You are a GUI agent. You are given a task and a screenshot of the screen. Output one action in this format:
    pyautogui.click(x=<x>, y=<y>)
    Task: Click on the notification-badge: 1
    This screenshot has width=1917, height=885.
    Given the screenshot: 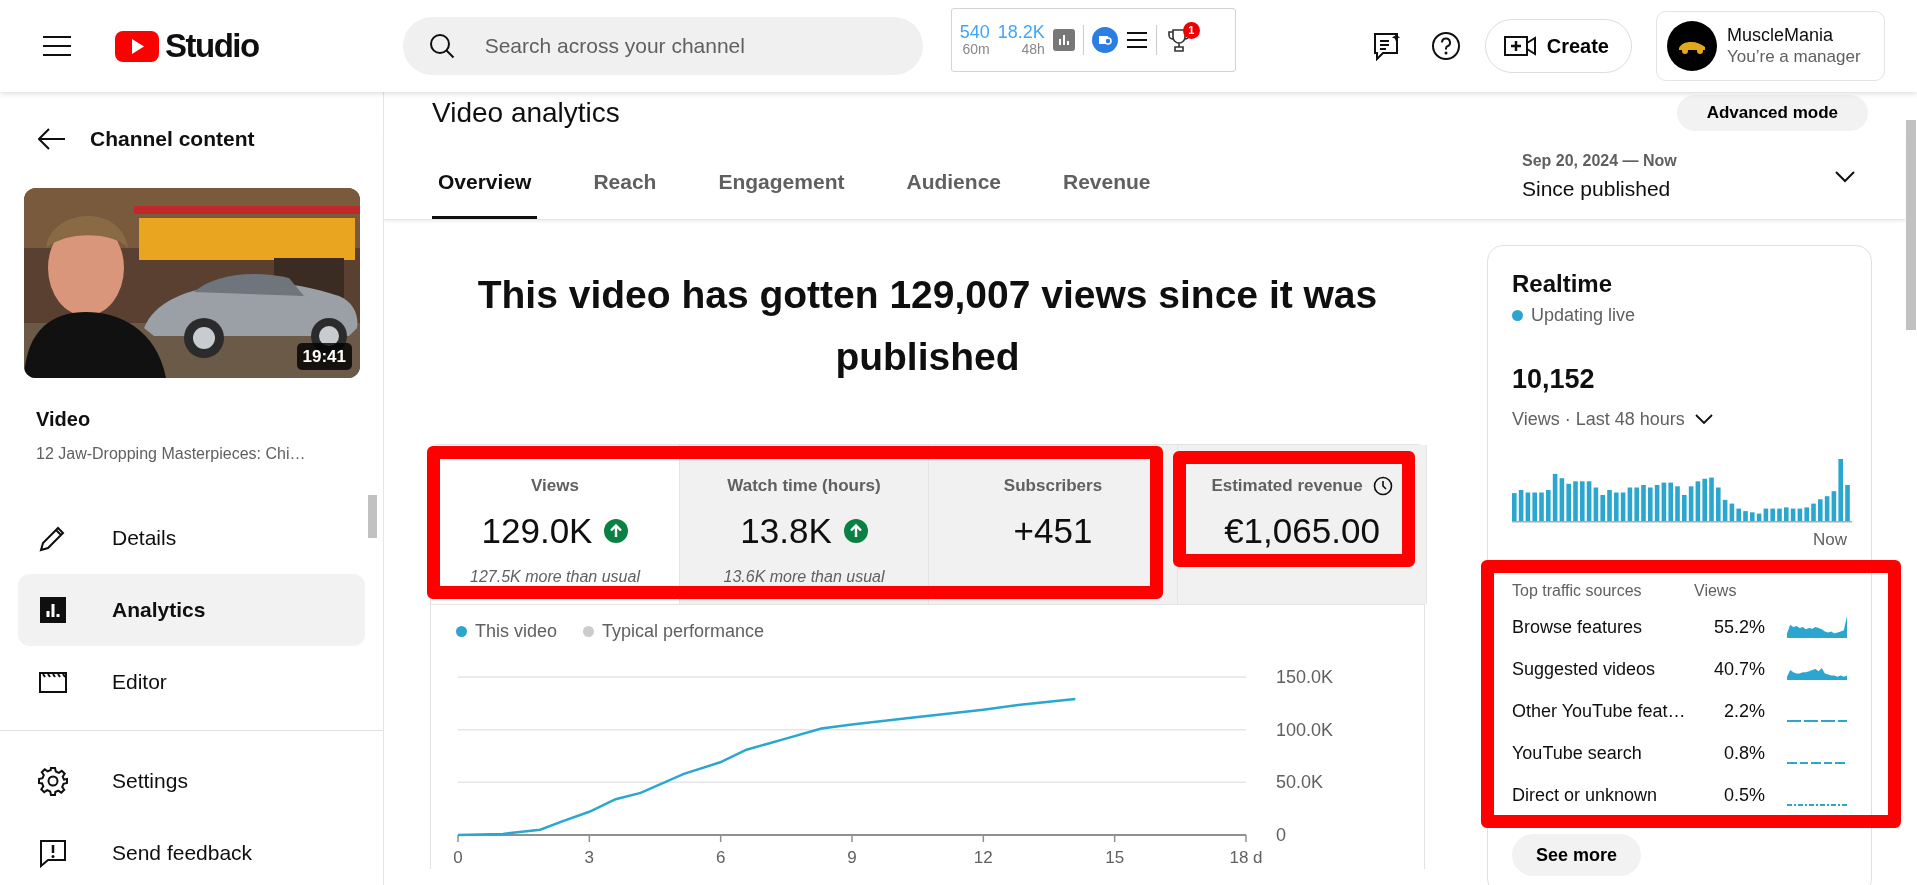 What is the action you would take?
    pyautogui.click(x=1191, y=30)
    